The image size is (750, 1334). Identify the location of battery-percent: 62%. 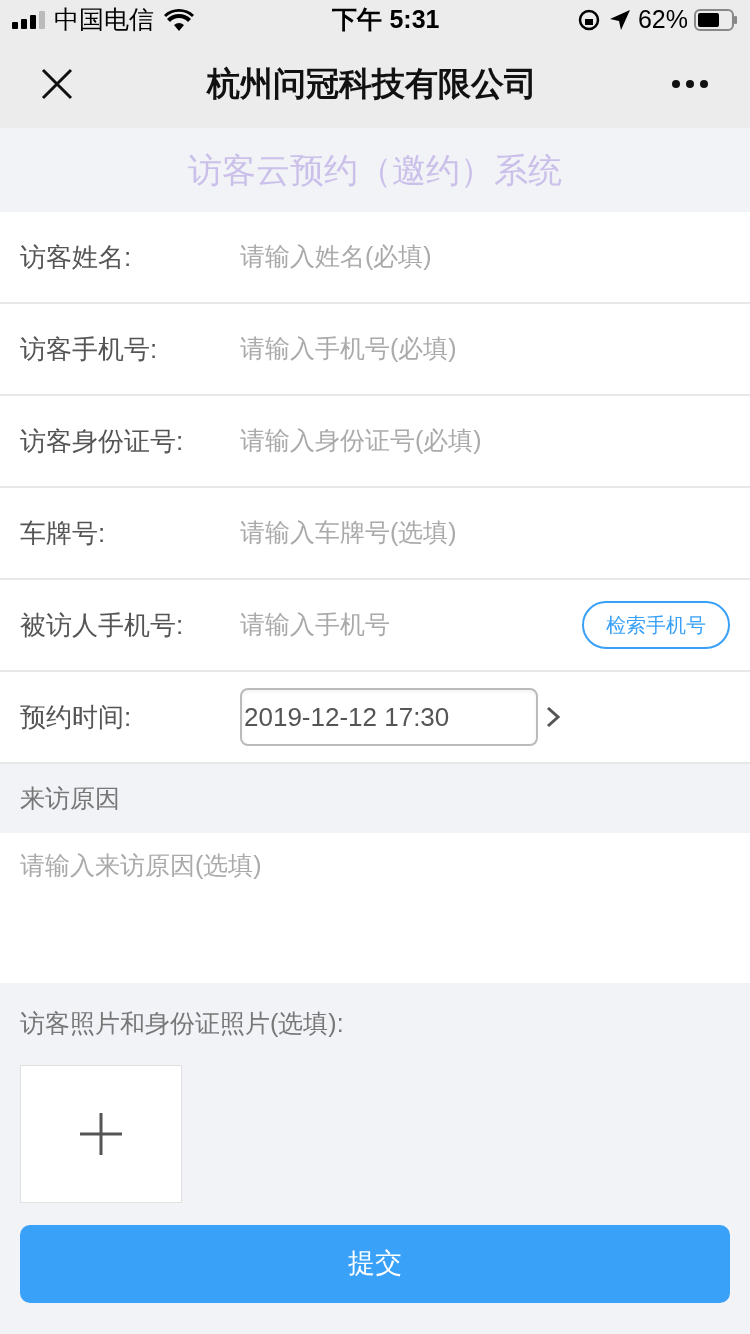
(662, 20).